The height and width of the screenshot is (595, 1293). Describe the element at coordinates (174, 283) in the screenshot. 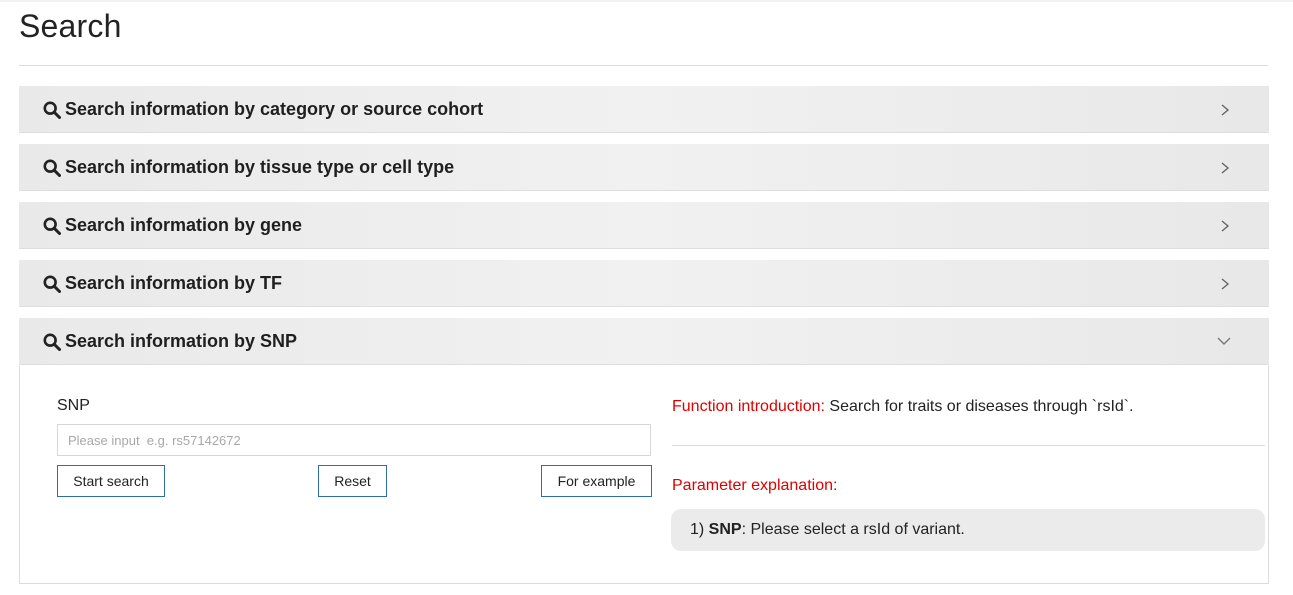

I see `accordion-label: Search information by TF` at that location.